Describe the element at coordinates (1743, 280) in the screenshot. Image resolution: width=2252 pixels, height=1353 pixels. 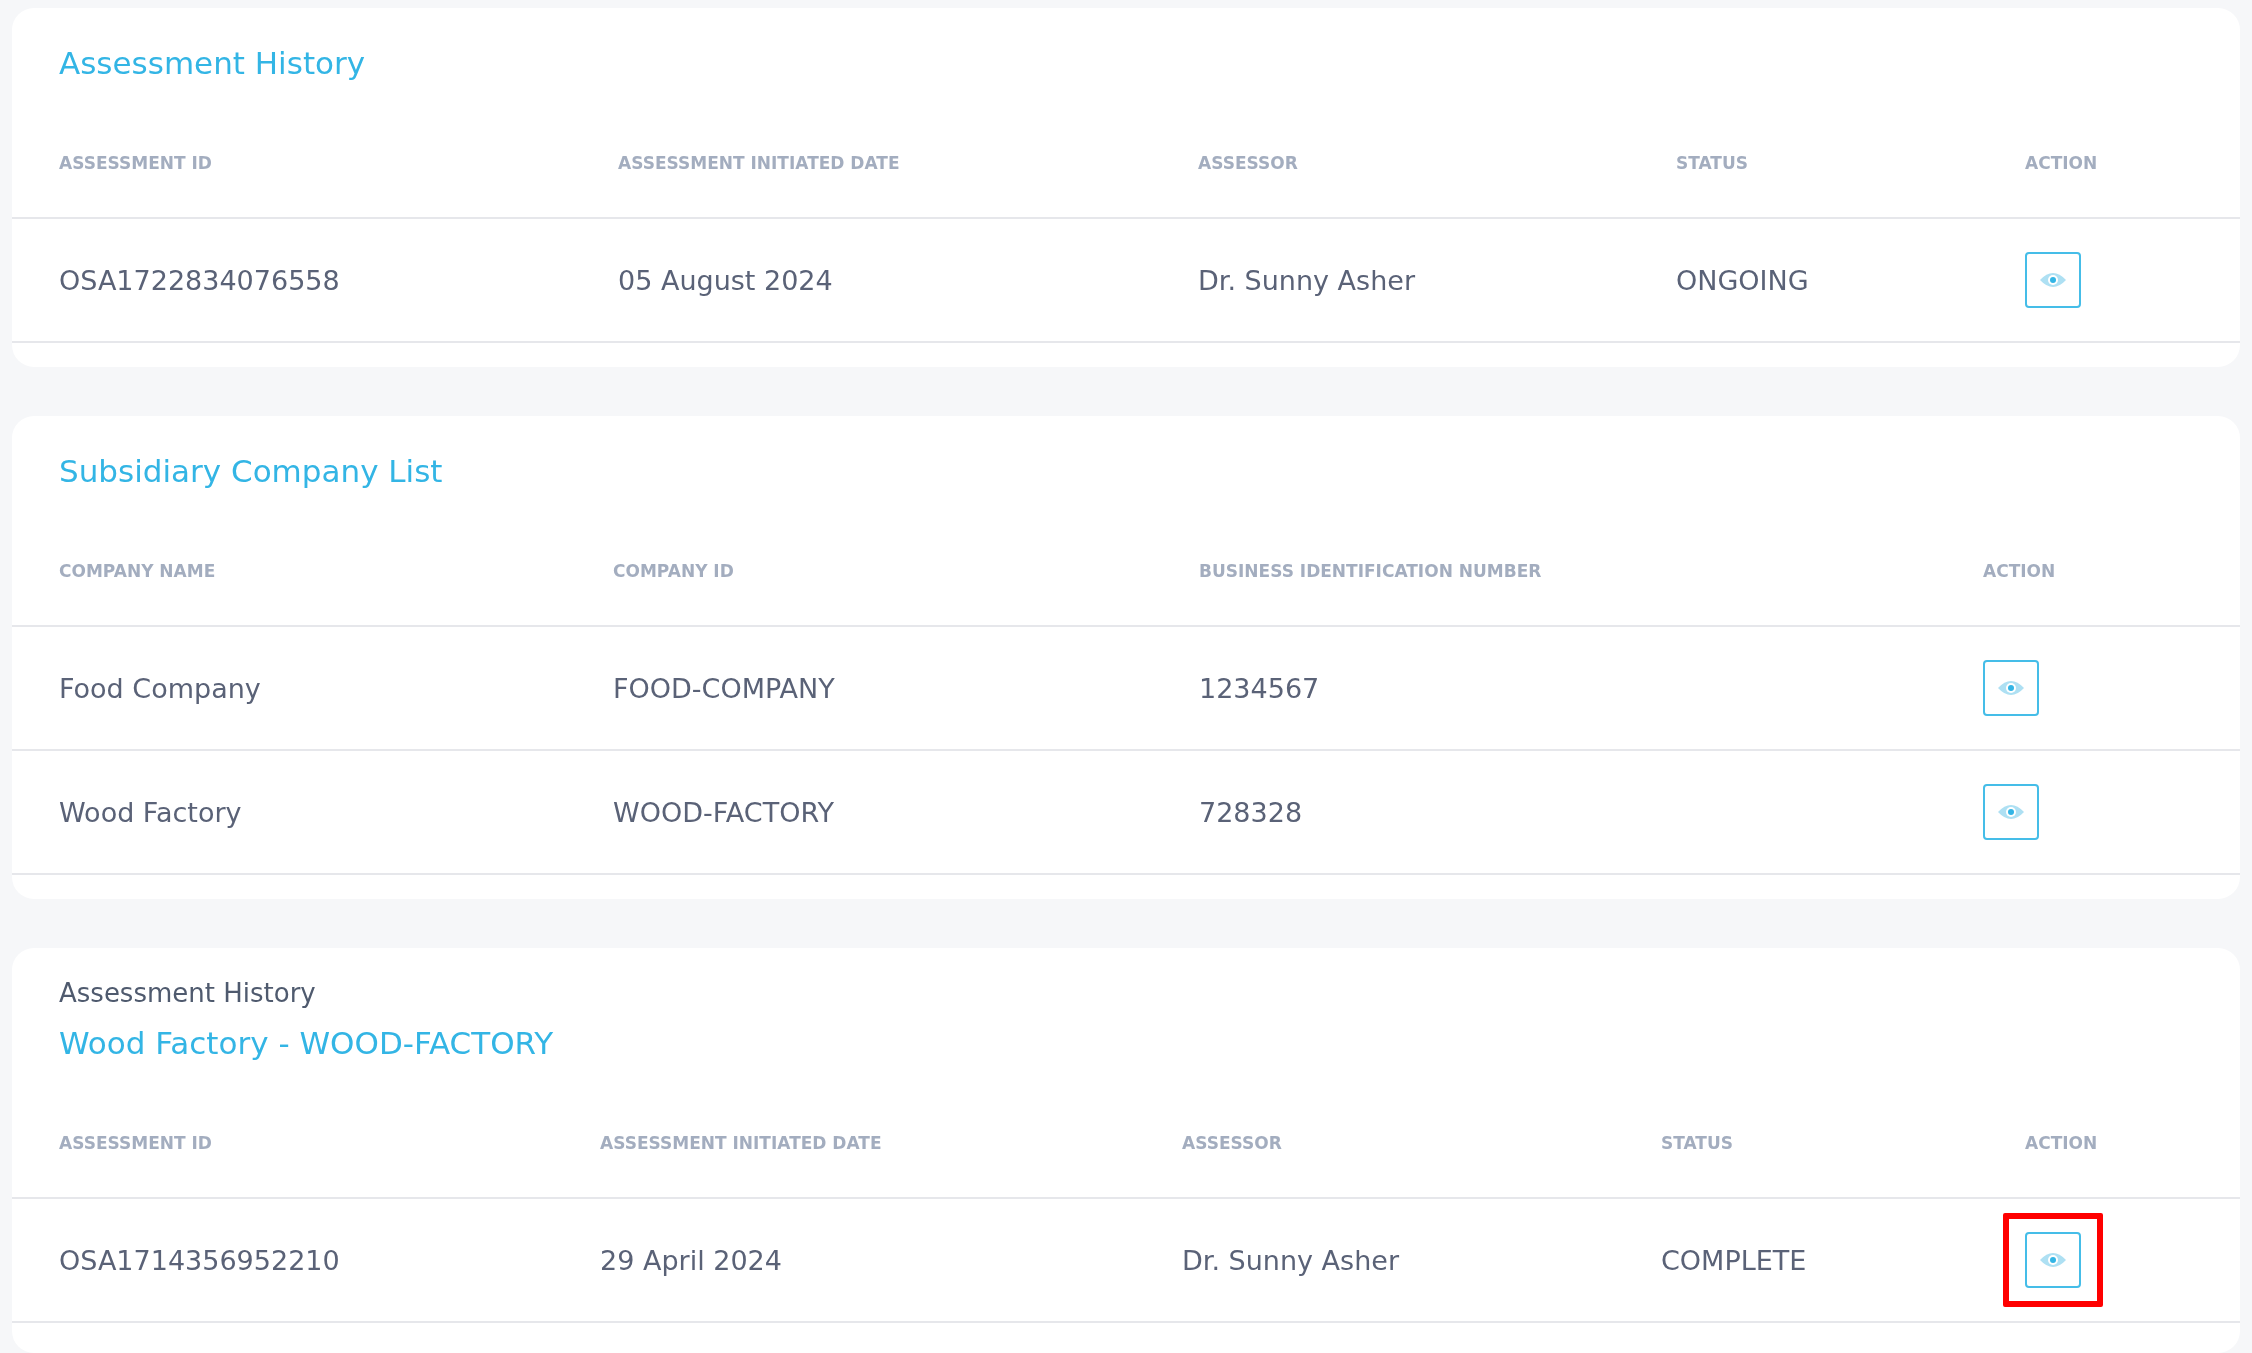
I see `table-cell-text: ONGOING` at that location.